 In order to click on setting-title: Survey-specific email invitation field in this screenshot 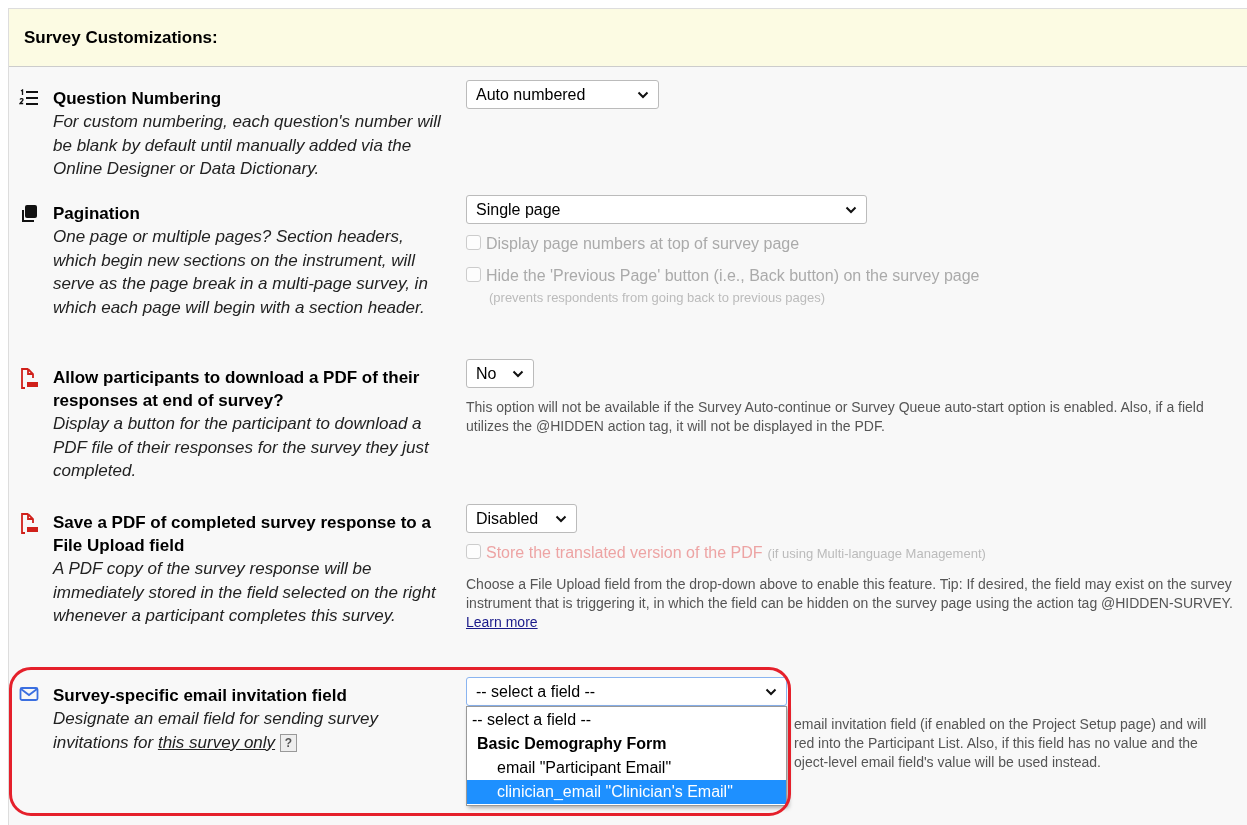, I will do `click(200, 696)`.